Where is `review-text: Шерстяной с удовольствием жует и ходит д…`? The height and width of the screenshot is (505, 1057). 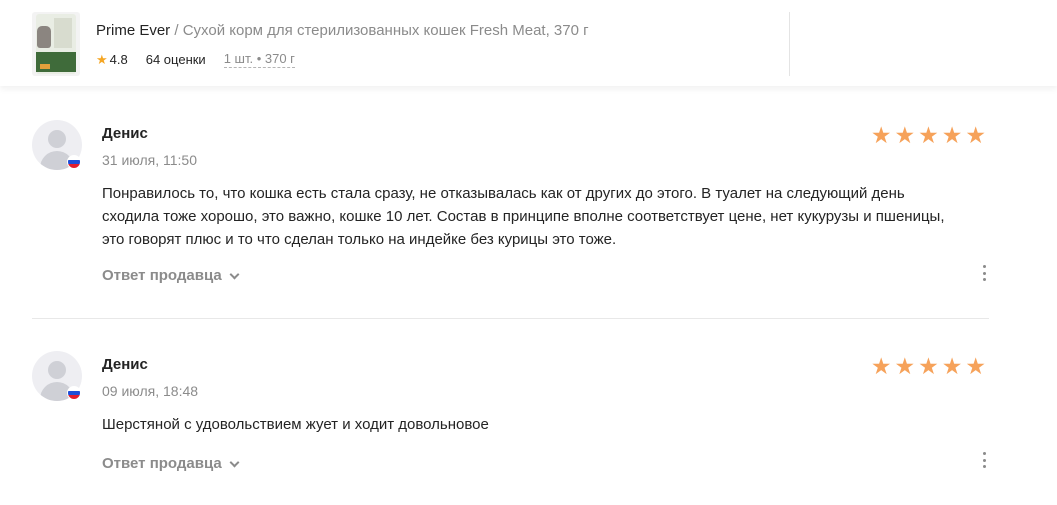 review-text: Шерстяной с удовольствием жует и ходит д… is located at coordinates (295, 424).